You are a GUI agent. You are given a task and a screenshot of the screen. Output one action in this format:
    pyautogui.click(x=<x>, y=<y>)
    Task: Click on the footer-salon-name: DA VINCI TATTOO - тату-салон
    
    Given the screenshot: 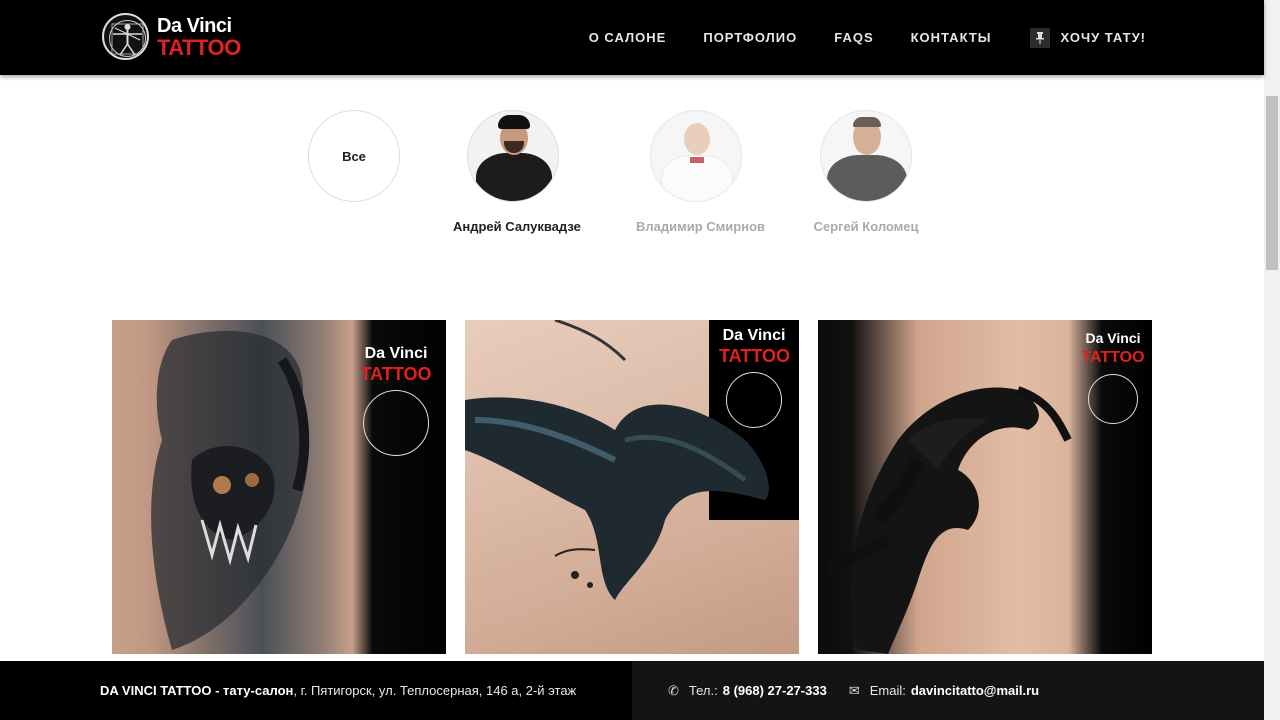 What is the action you would take?
    pyautogui.click(x=197, y=690)
    